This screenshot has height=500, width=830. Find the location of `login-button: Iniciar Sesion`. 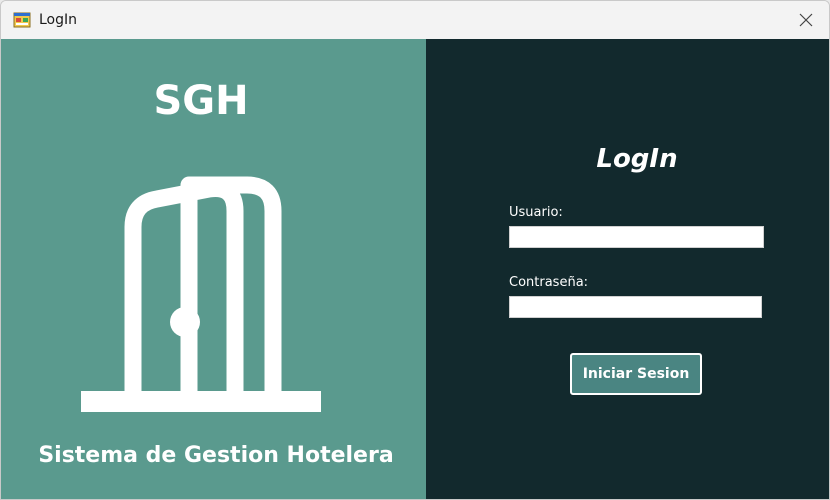

login-button: Iniciar Sesion is located at coordinates (636, 374).